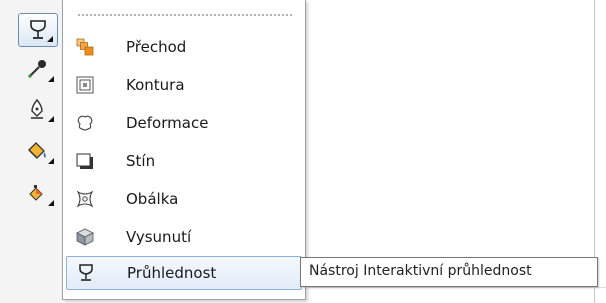  I want to click on tooltip: Nástroj Interaktivní průhlednost, so click(449, 272).